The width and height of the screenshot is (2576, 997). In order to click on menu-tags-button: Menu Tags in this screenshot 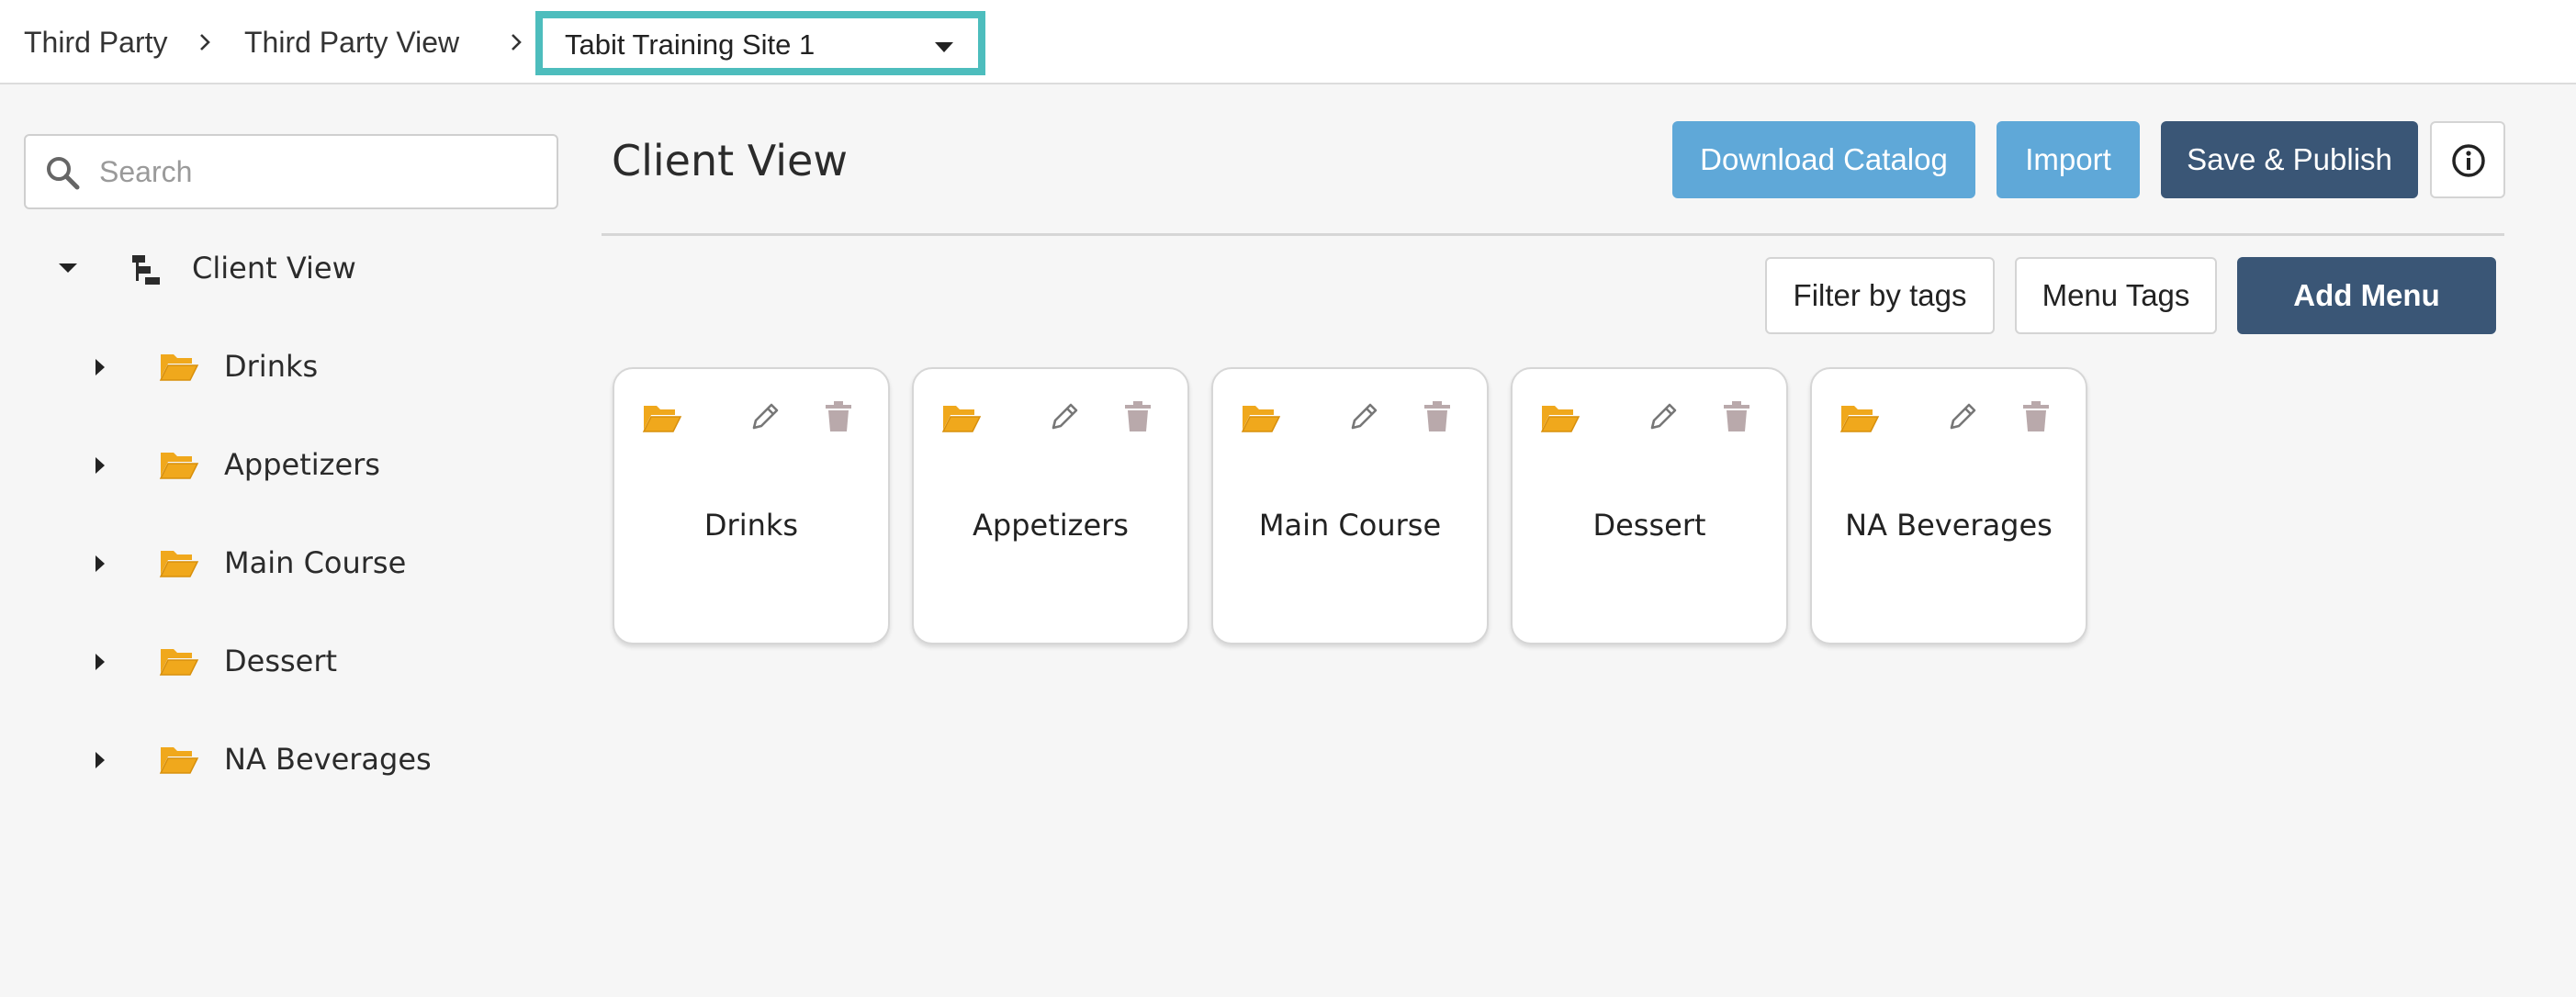, I will do `click(2116, 296)`.